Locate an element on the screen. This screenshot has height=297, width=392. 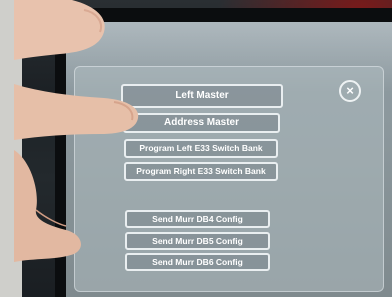
close-icon: × is located at coordinates (350, 91).